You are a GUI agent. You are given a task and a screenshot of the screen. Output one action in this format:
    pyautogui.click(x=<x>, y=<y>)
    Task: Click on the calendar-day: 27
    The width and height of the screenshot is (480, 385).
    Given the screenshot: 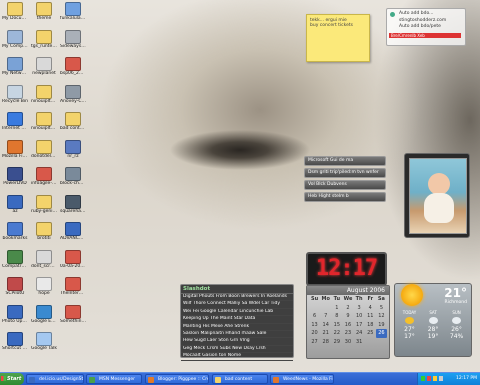 What is the action you would take?
    pyautogui.click(x=314, y=342)
    